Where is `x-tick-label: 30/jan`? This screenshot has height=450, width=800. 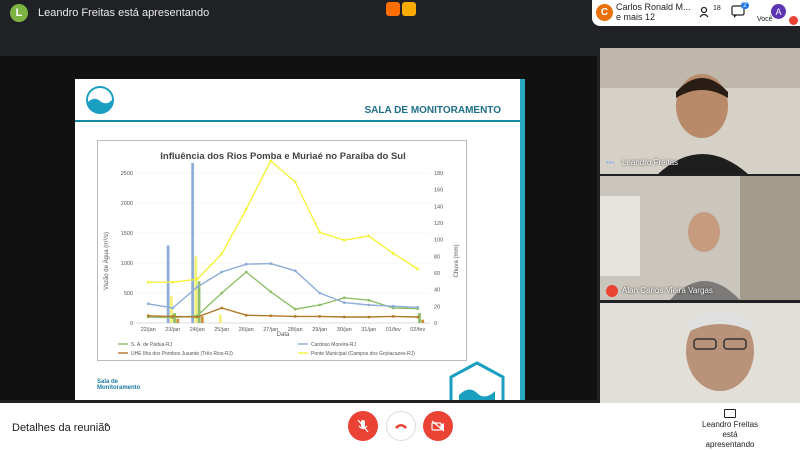
x-tick-label: 30/jan is located at coordinates (344, 330).